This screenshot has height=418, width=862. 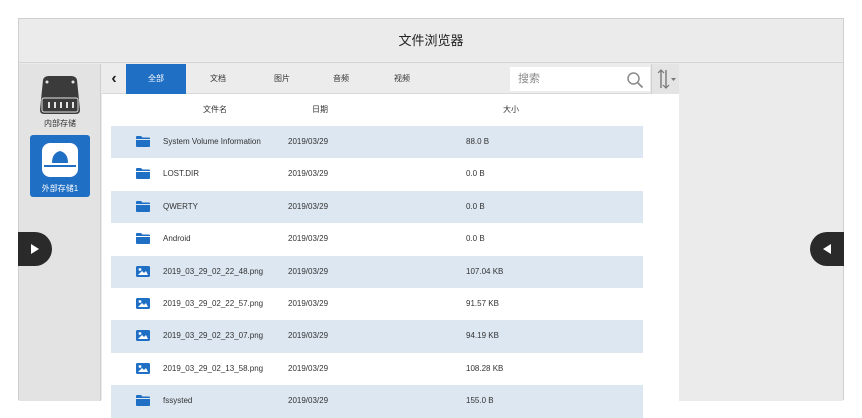 What do you see at coordinates (177, 239) in the screenshot?
I see `file-name: Android` at bounding box center [177, 239].